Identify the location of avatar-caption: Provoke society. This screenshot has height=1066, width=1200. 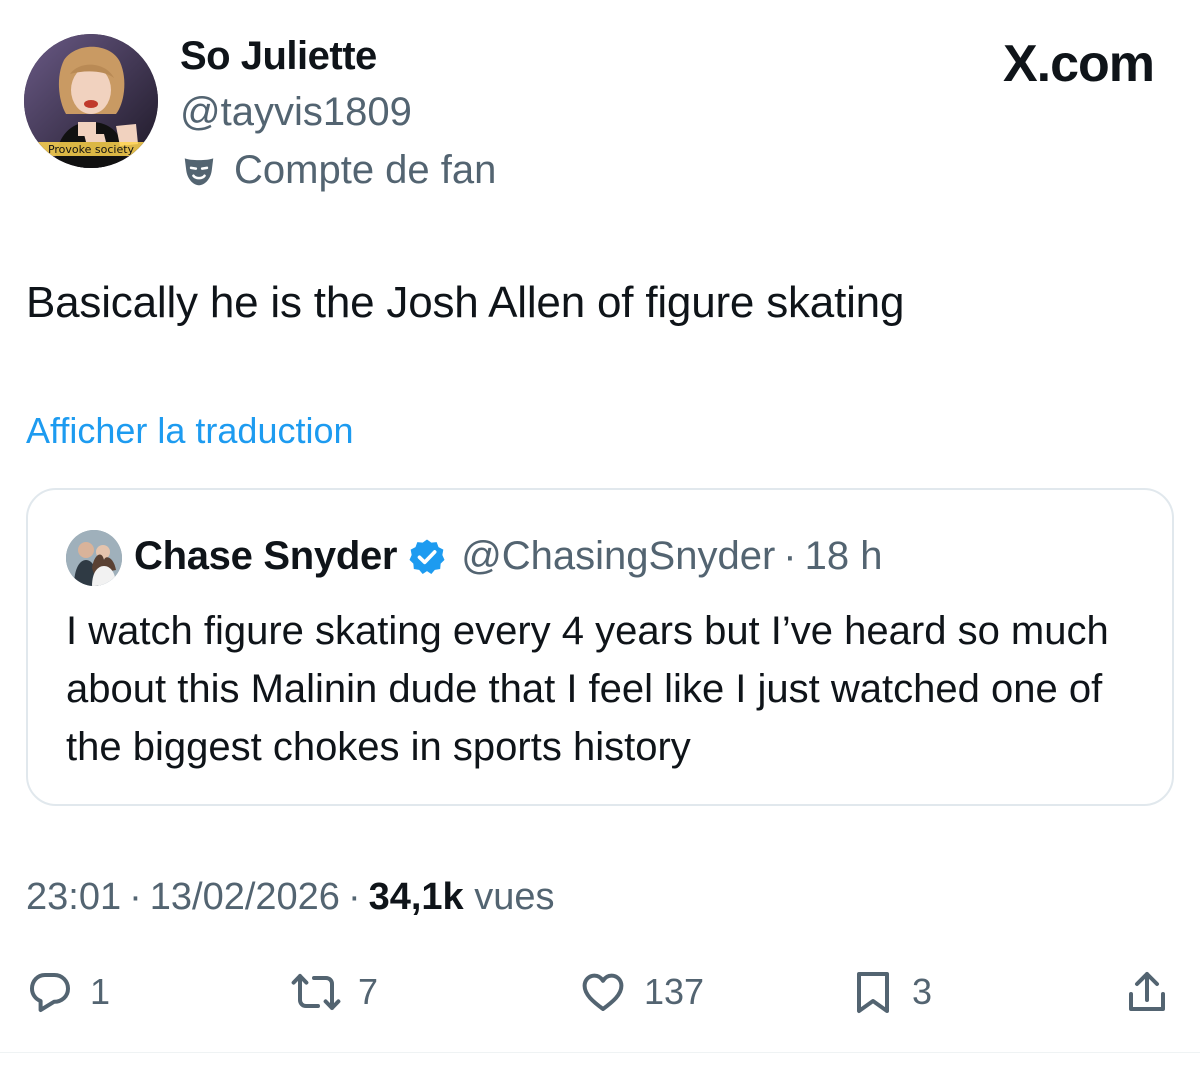
(91, 149).